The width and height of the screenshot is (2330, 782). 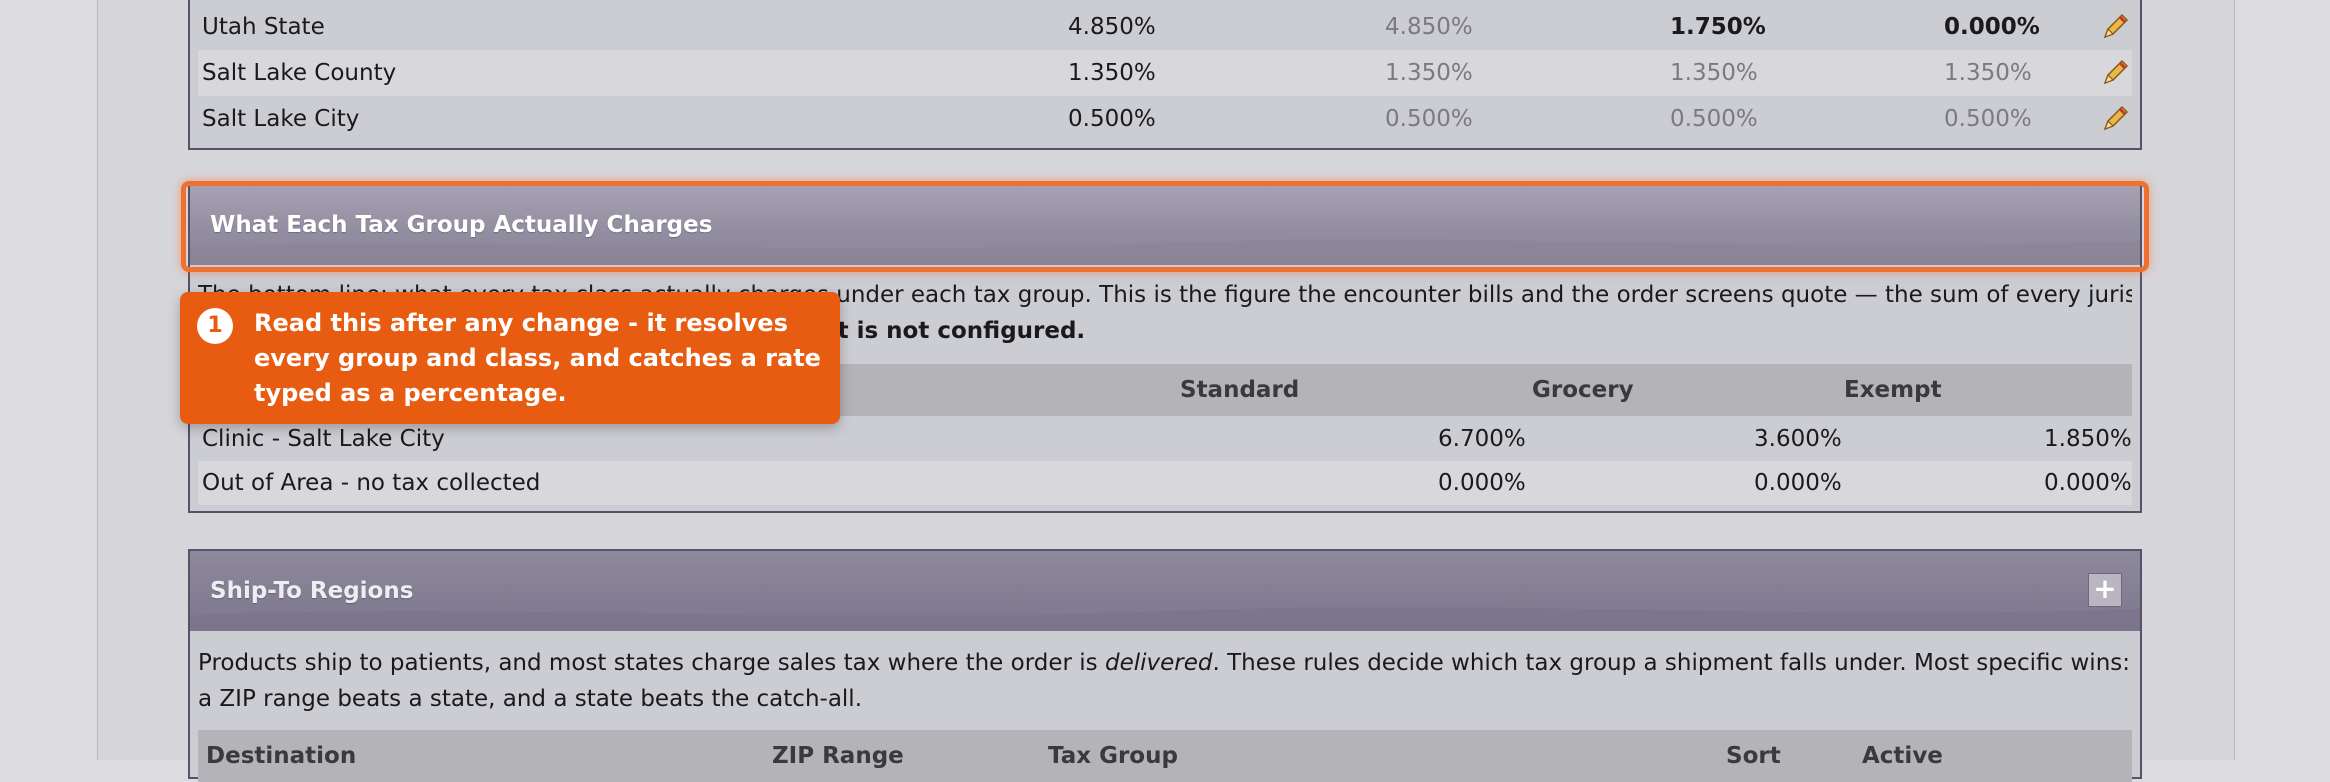 What do you see at coordinates (1753, 756) in the screenshot?
I see `column-header: Sort` at bounding box center [1753, 756].